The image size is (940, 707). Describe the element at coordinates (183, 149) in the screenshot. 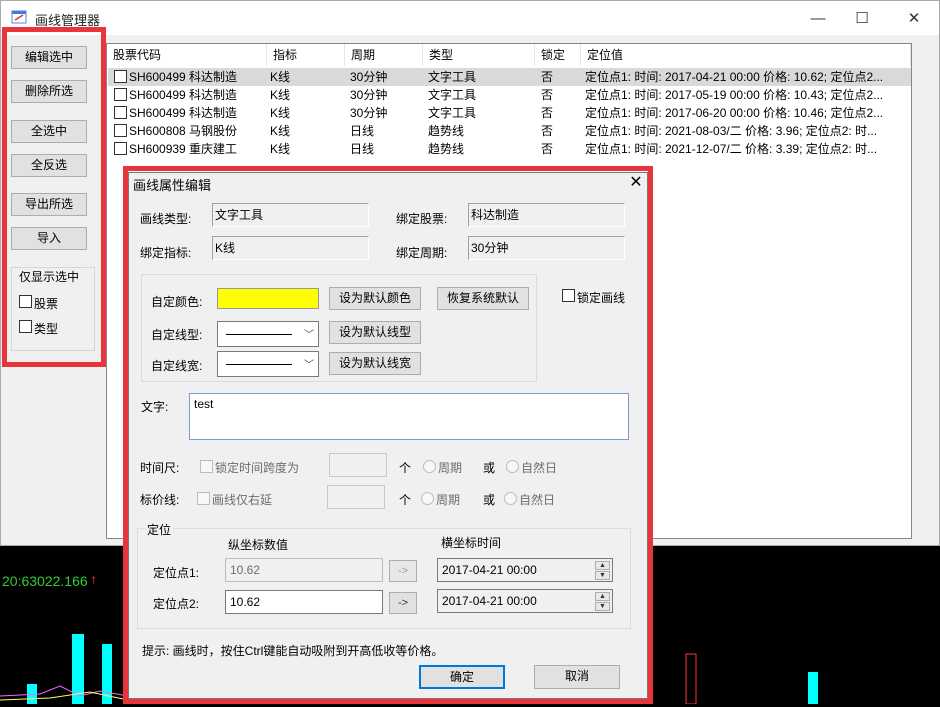

I see `cell-stock-code: SH600939 重庆建工` at that location.